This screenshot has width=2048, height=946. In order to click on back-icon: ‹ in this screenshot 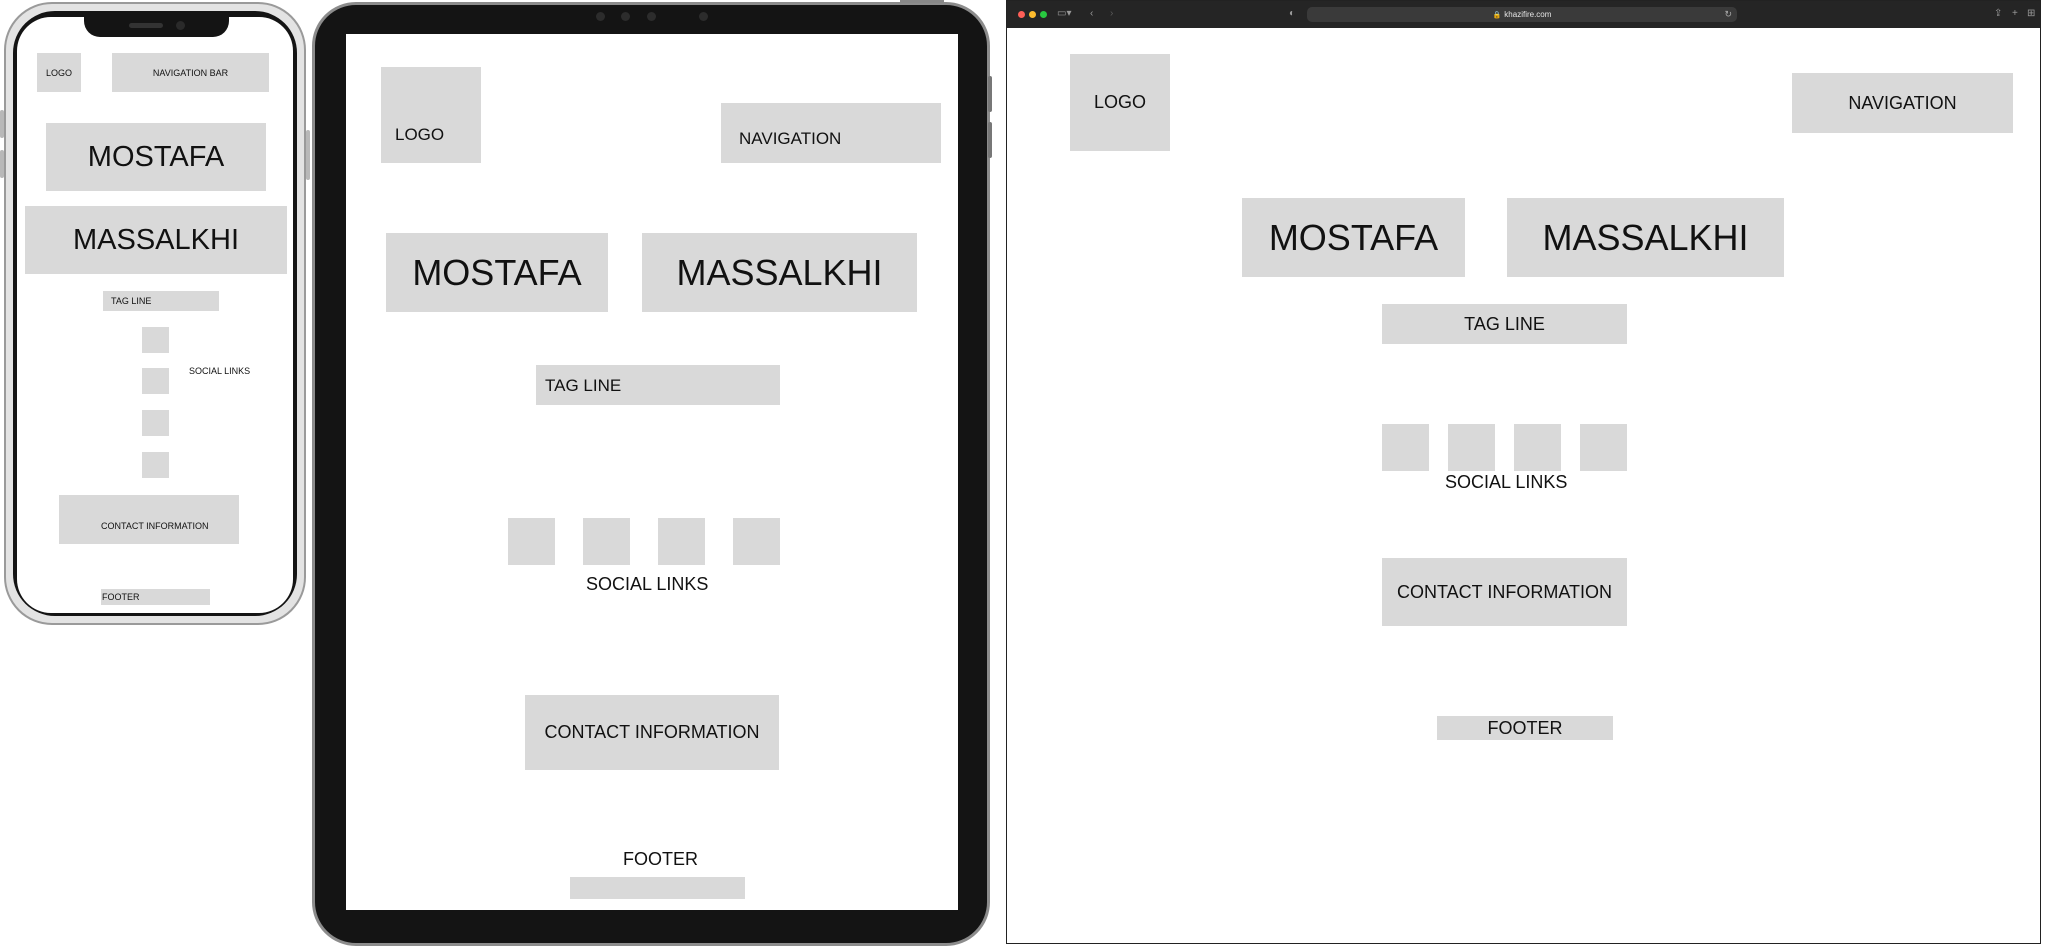, I will do `click(1091, 14)`.